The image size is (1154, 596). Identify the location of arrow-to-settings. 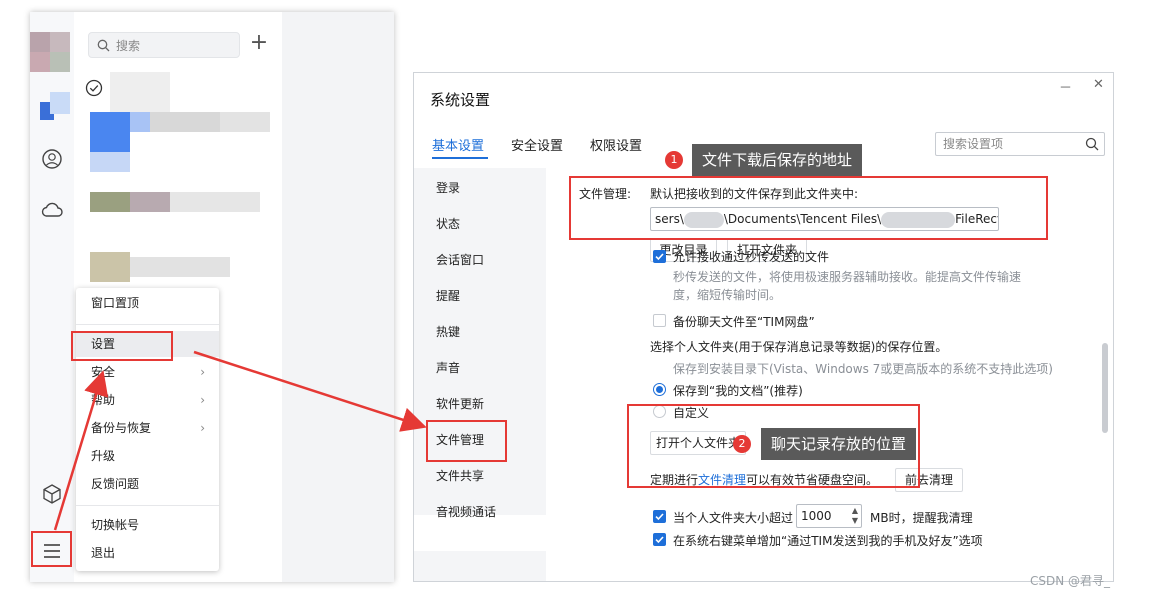
(81, 450).